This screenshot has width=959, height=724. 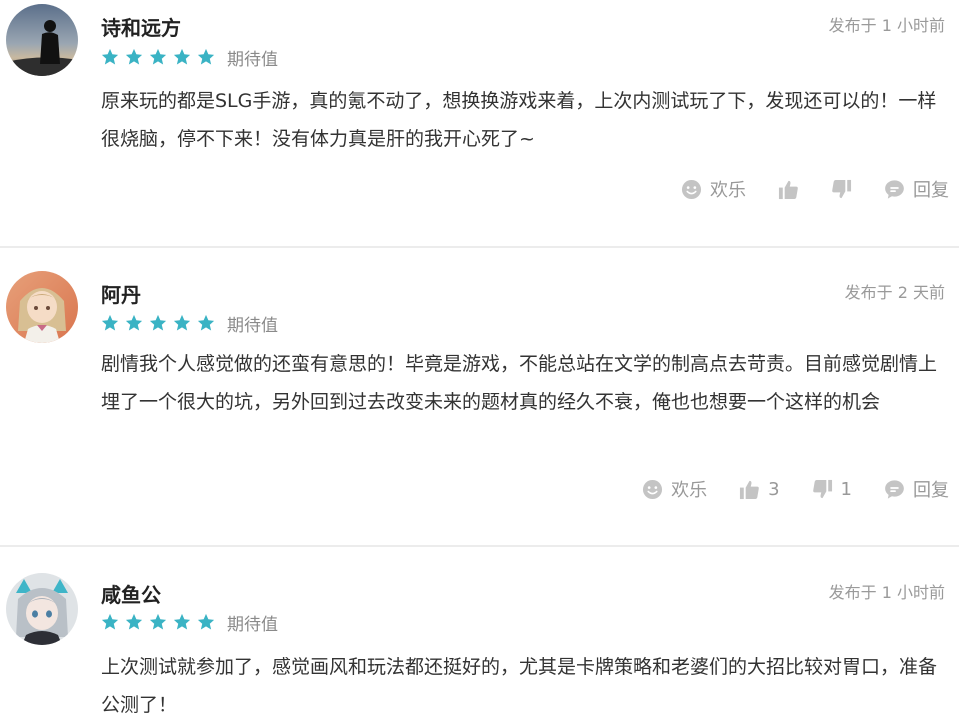 I want to click on anime-cat-ear-avatar-icon, so click(x=42, y=609).